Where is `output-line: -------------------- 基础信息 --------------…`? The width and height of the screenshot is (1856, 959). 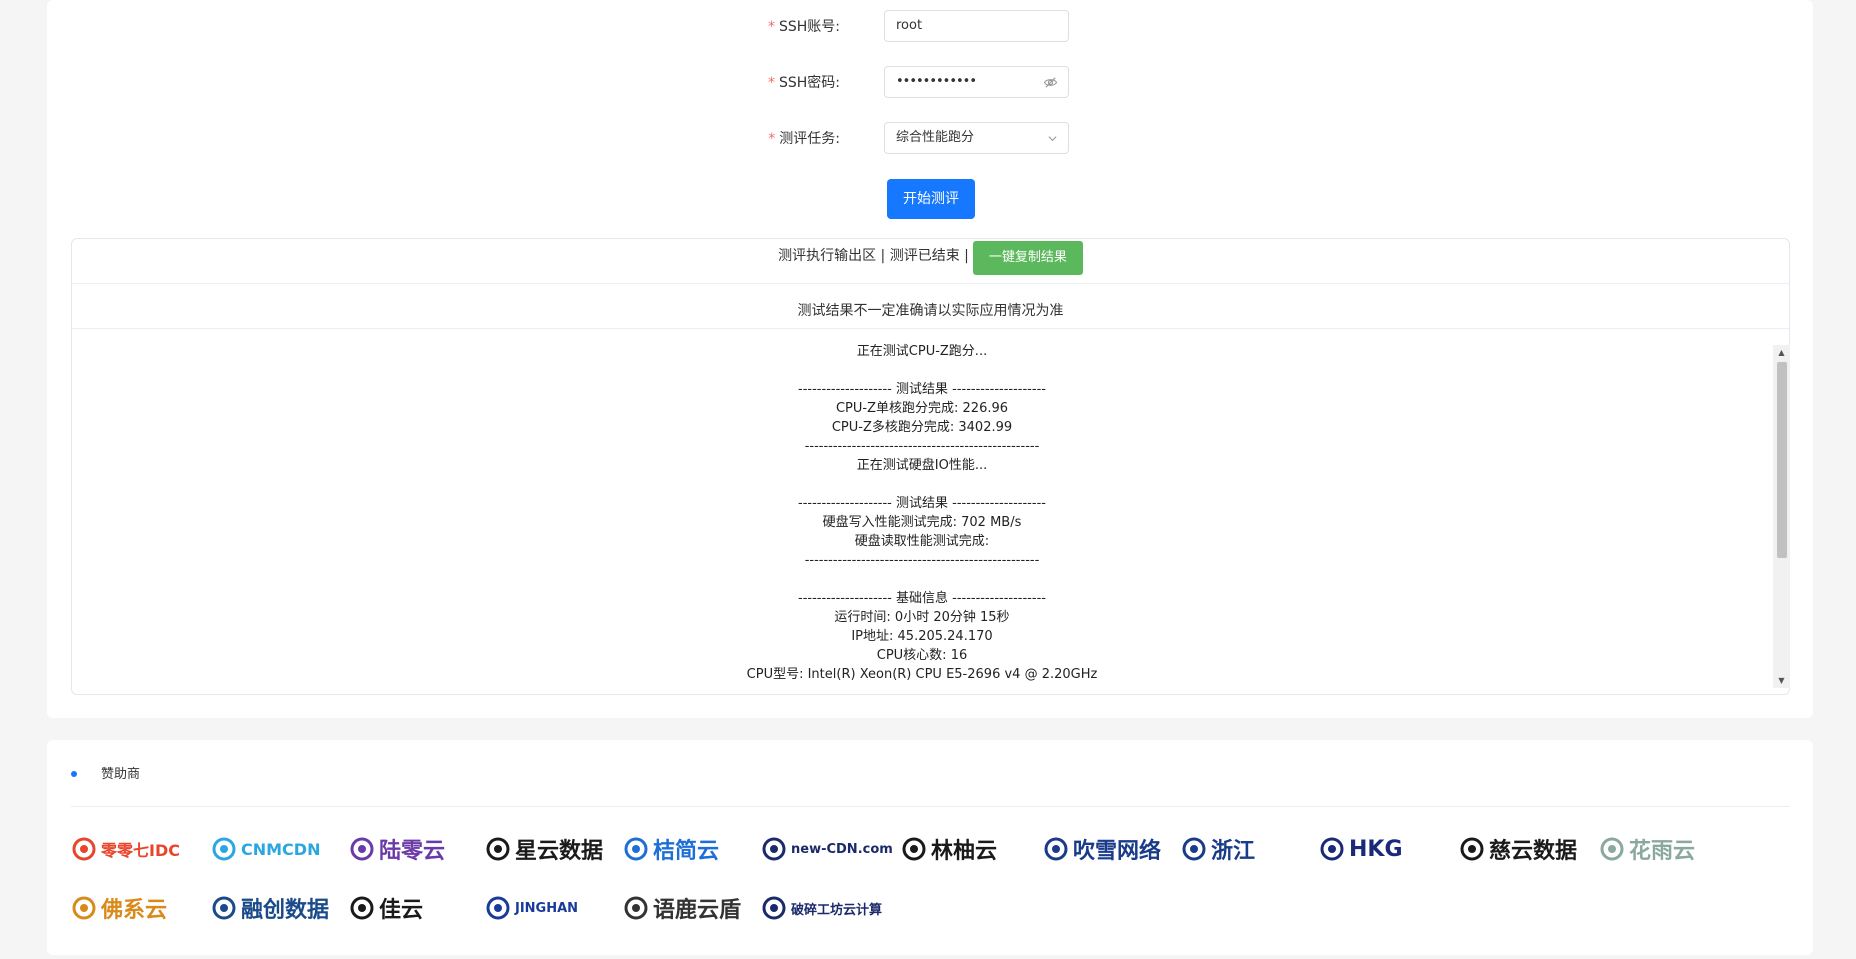
output-line: -------------------- 基础信息 --------------… is located at coordinates (922, 598).